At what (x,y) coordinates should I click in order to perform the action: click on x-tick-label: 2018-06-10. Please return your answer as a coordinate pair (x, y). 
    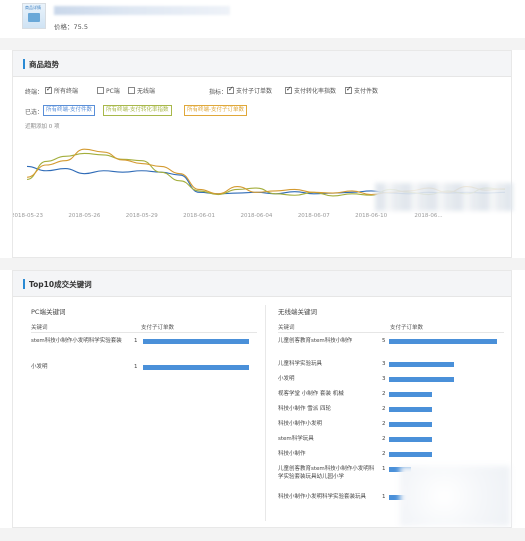
    Looking at the image, I should click on (371, 216).